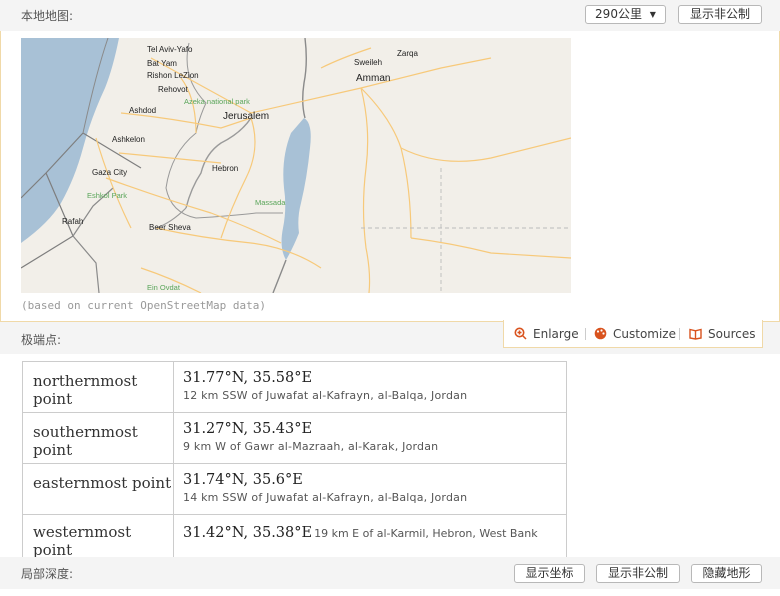 The height and width of the screenshot is (596, 780). I want to click on label-sweileh: Sweileh, so click(368, 62).